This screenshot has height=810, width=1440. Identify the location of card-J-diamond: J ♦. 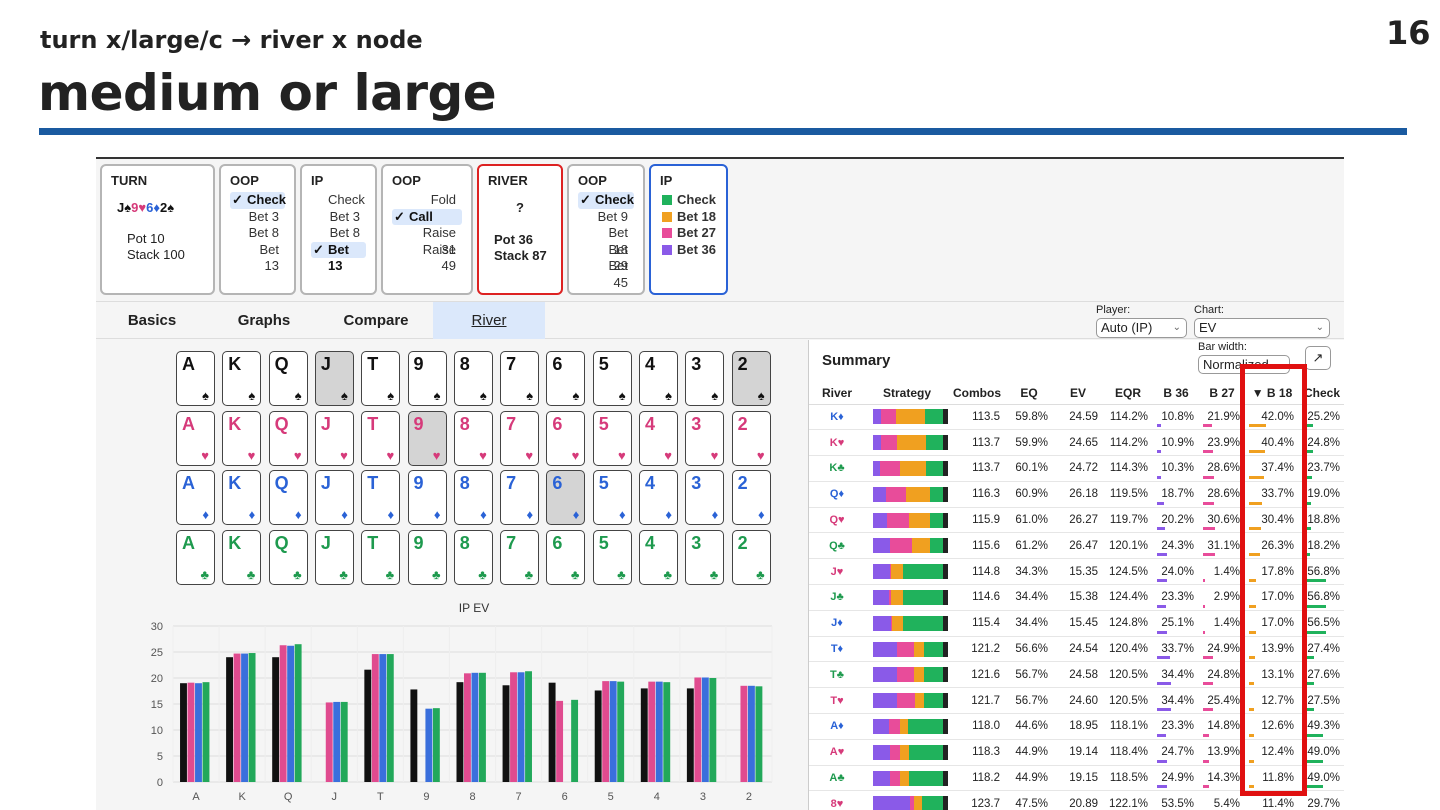
(334, 497).